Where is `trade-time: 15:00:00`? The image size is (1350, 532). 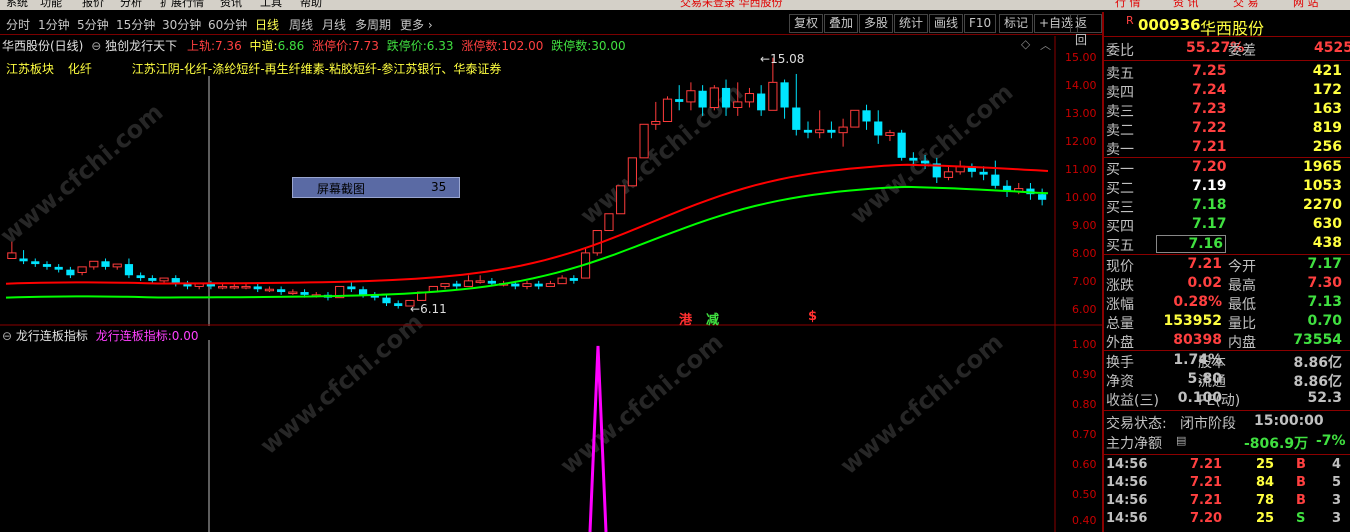 trade-time: 15:00:00 is located at coordinates (1289, 421).